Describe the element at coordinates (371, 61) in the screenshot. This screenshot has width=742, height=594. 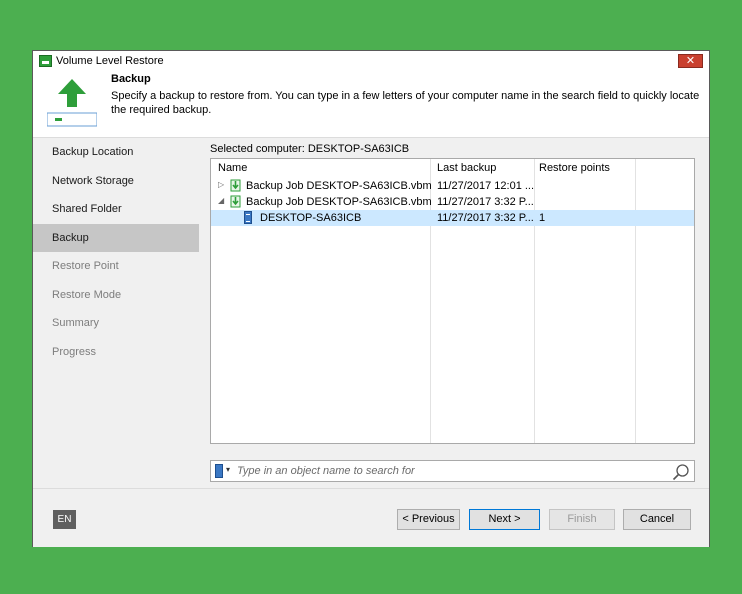
I see `title-bar: Volume Level Restore ✕` at that location.